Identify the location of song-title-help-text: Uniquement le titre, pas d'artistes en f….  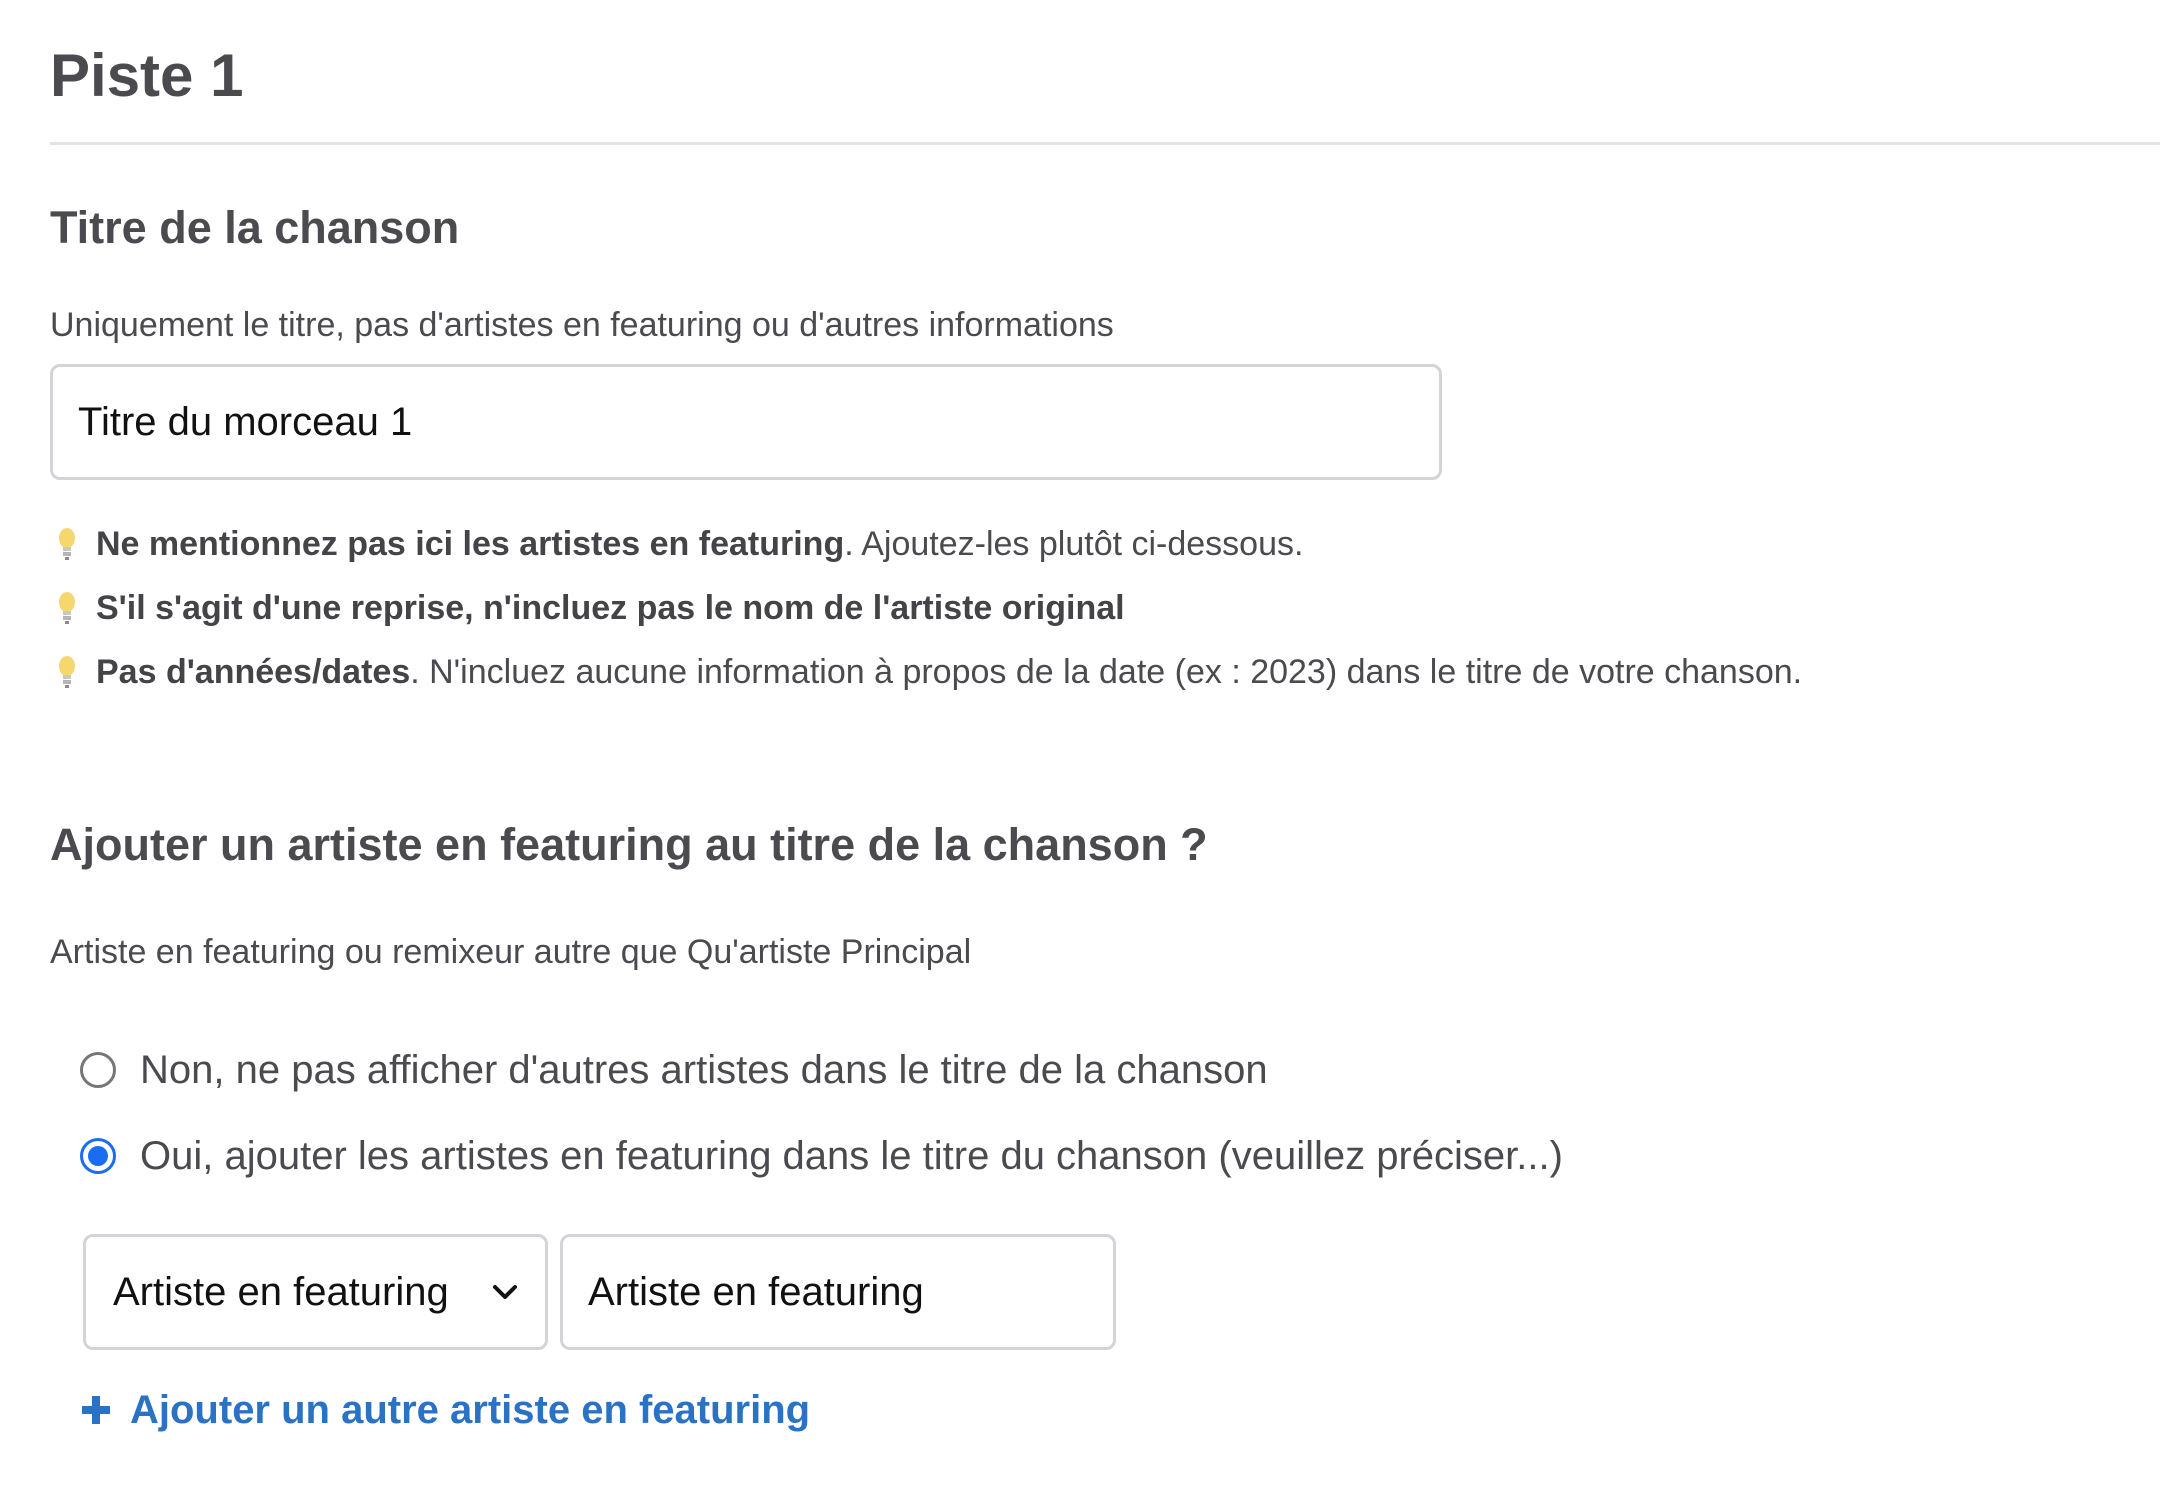
(582, 325).